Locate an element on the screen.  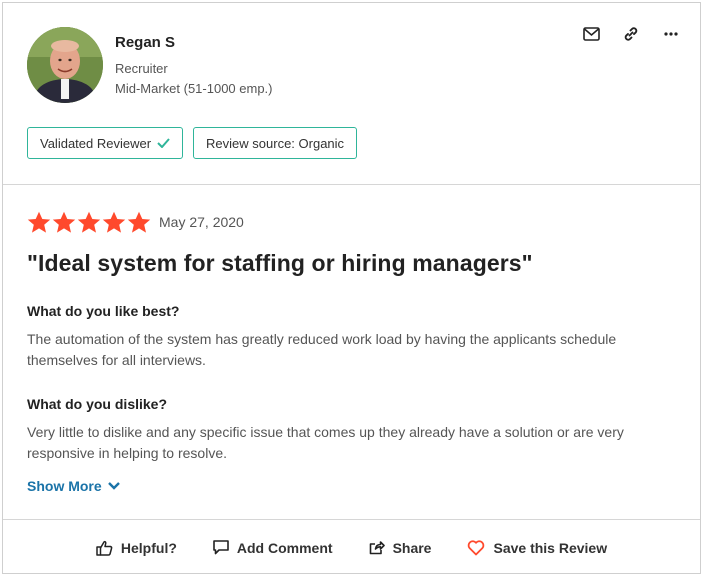
question-dislike: What do you dislike? is located at coordinates (97, 404).